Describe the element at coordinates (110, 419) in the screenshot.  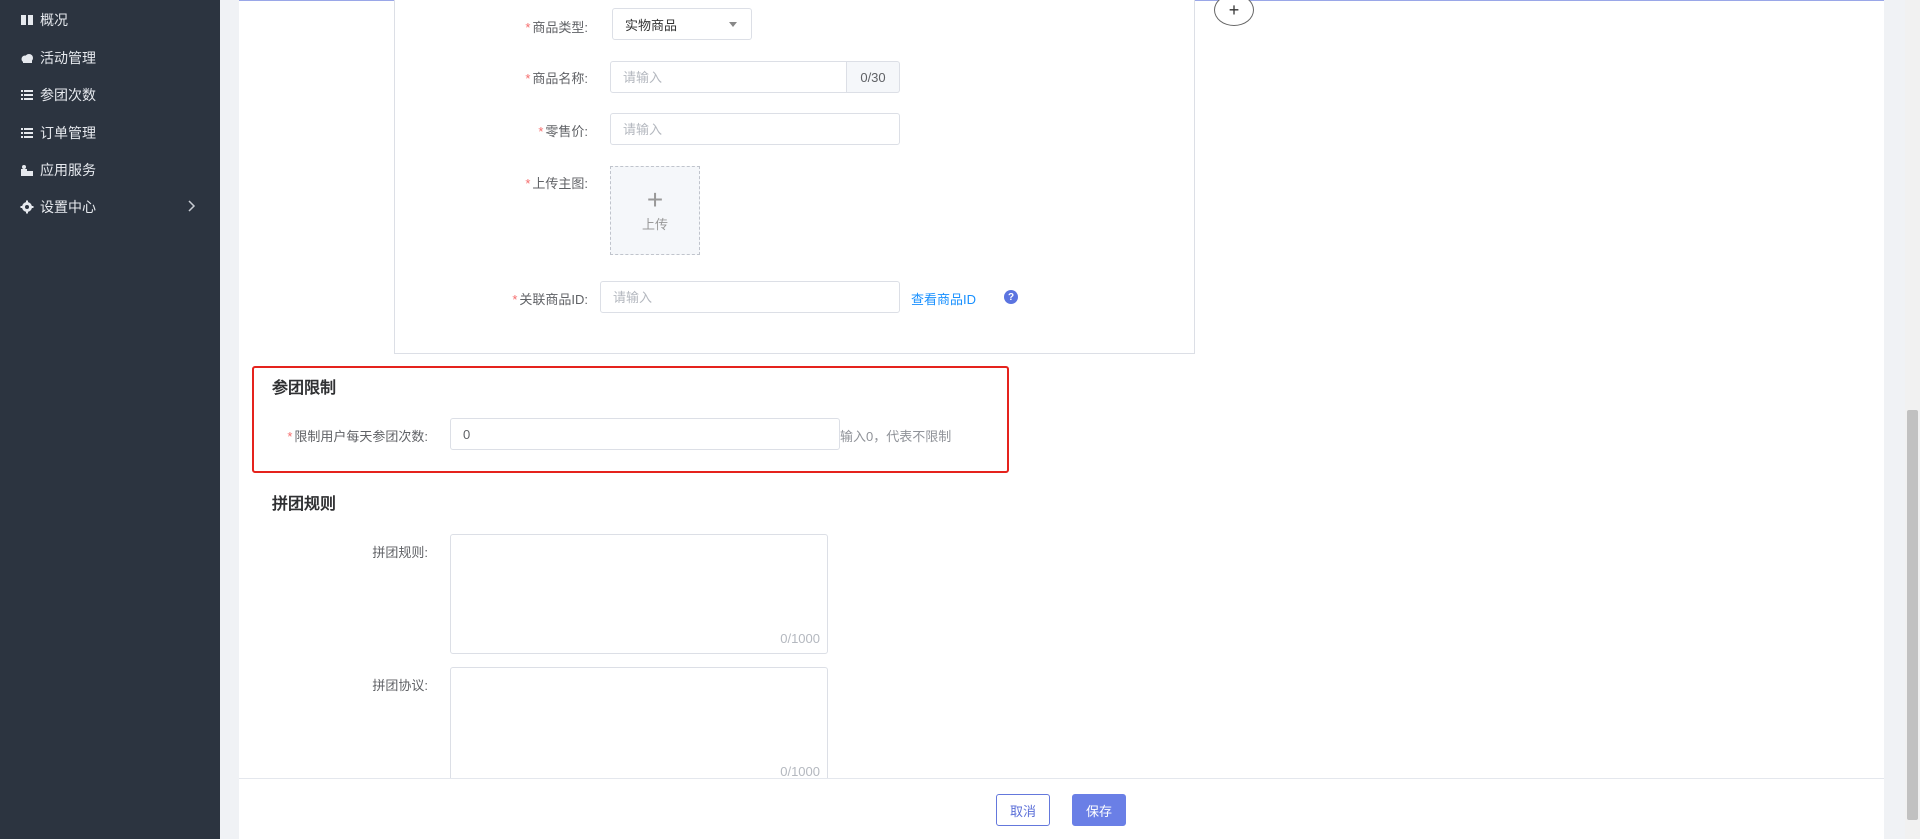
I see `sidebar: 概况 活动管理 参团次数 订单管理 应用服务 设置中心` at that location.